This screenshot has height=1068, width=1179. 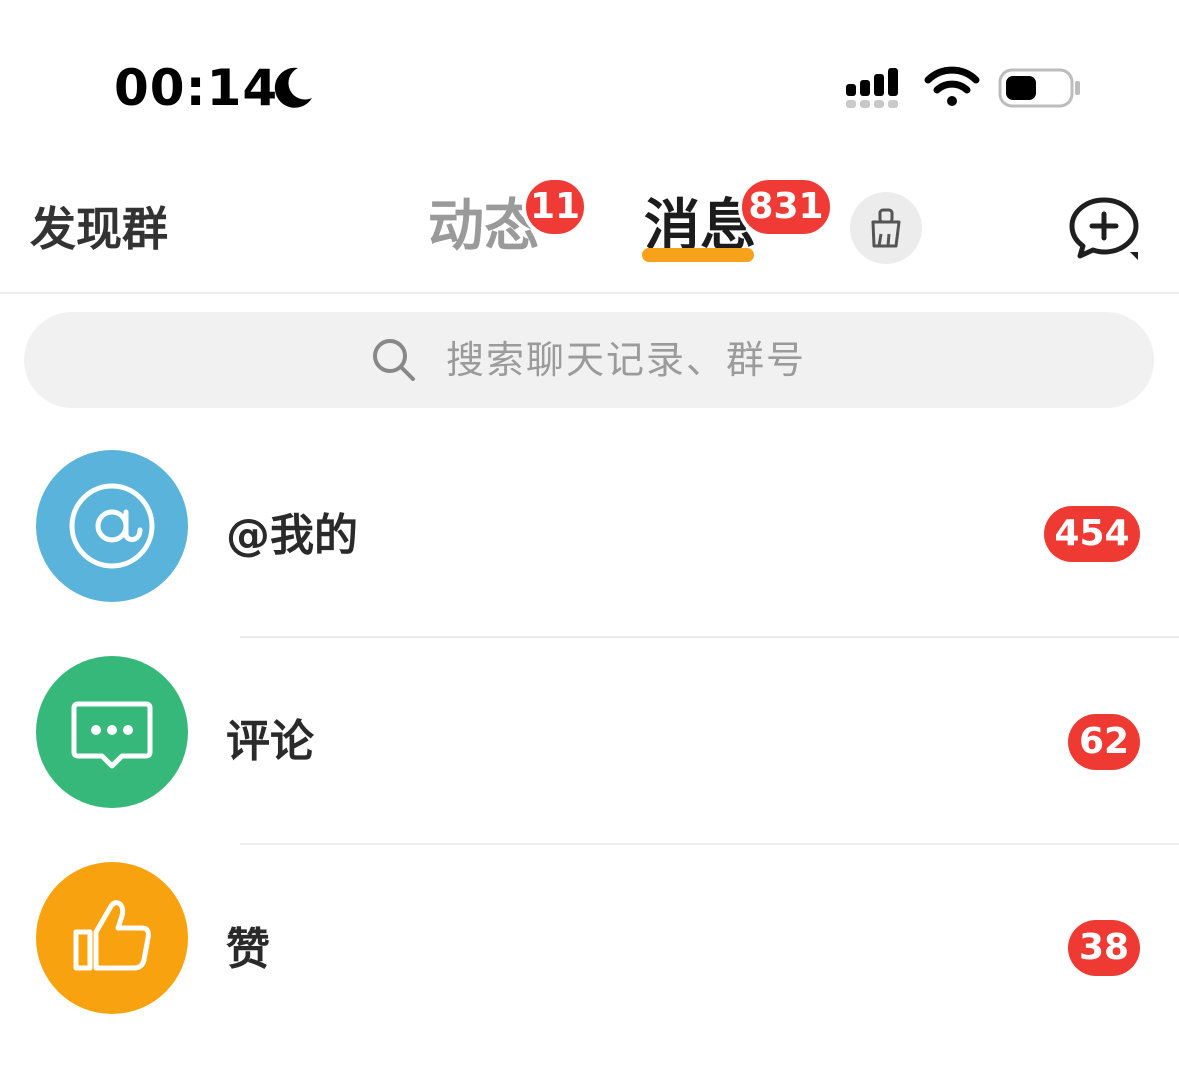 What do you see at coordinates (1104, 742) in the screenshot?
I see `count-badge: 62` at bounding box center [1104, 742].